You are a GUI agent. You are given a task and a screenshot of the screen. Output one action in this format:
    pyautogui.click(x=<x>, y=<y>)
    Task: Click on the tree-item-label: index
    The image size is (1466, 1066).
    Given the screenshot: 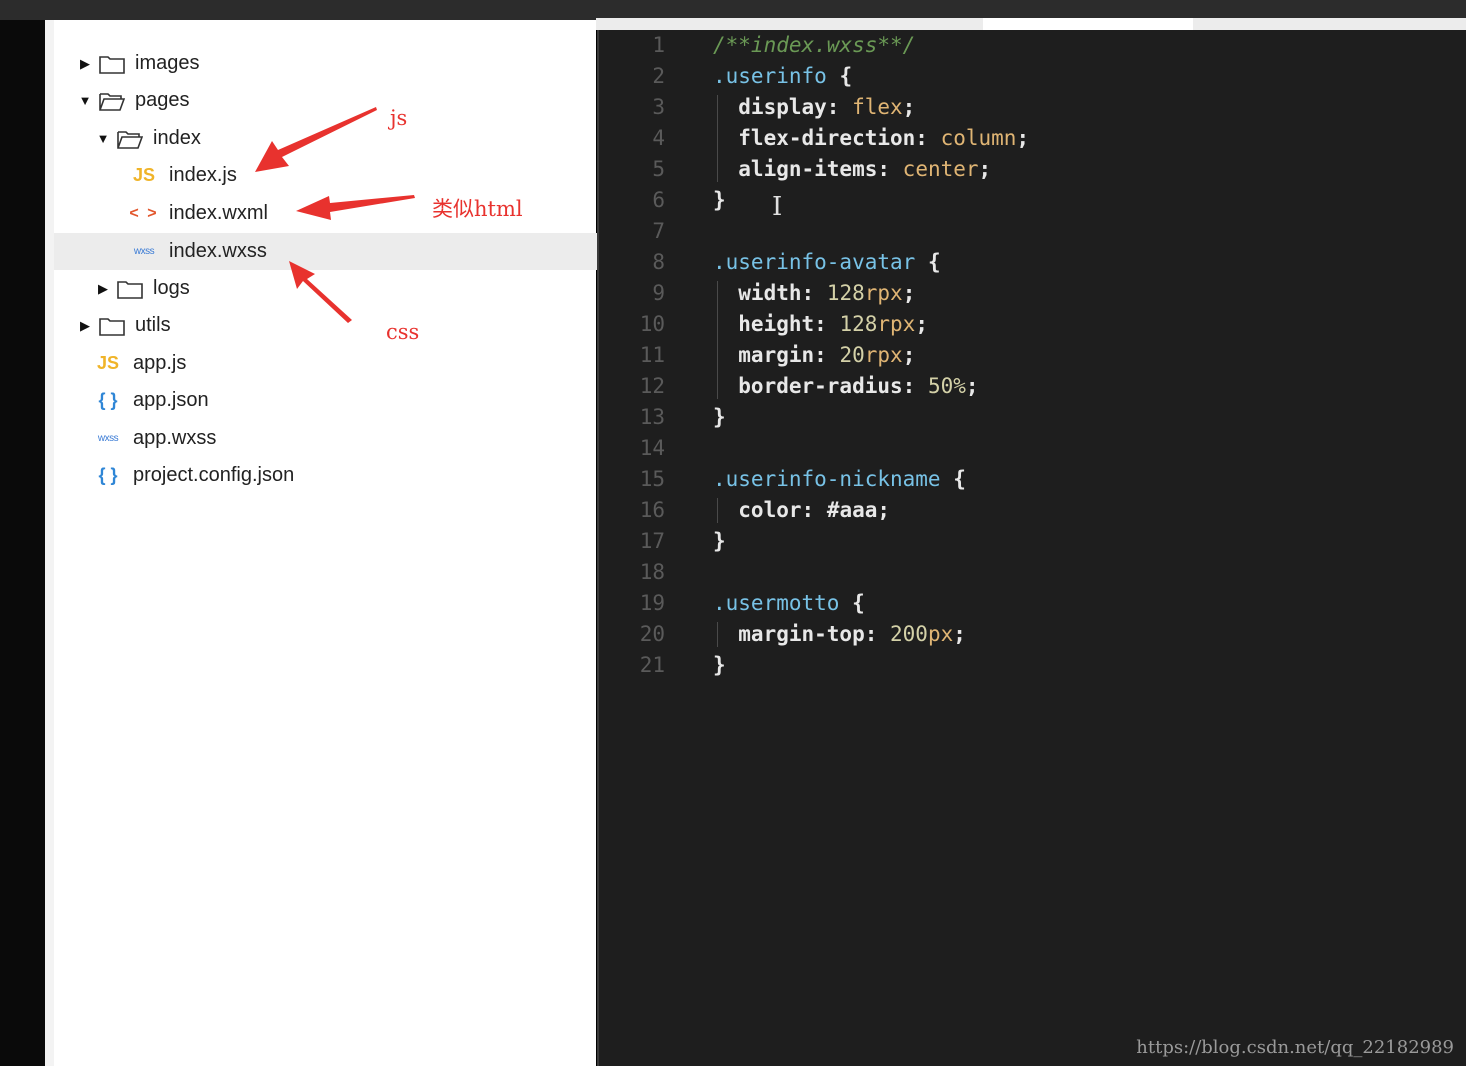 What is the action you would take?
    pyautogui.click(x=177, y=138)
    